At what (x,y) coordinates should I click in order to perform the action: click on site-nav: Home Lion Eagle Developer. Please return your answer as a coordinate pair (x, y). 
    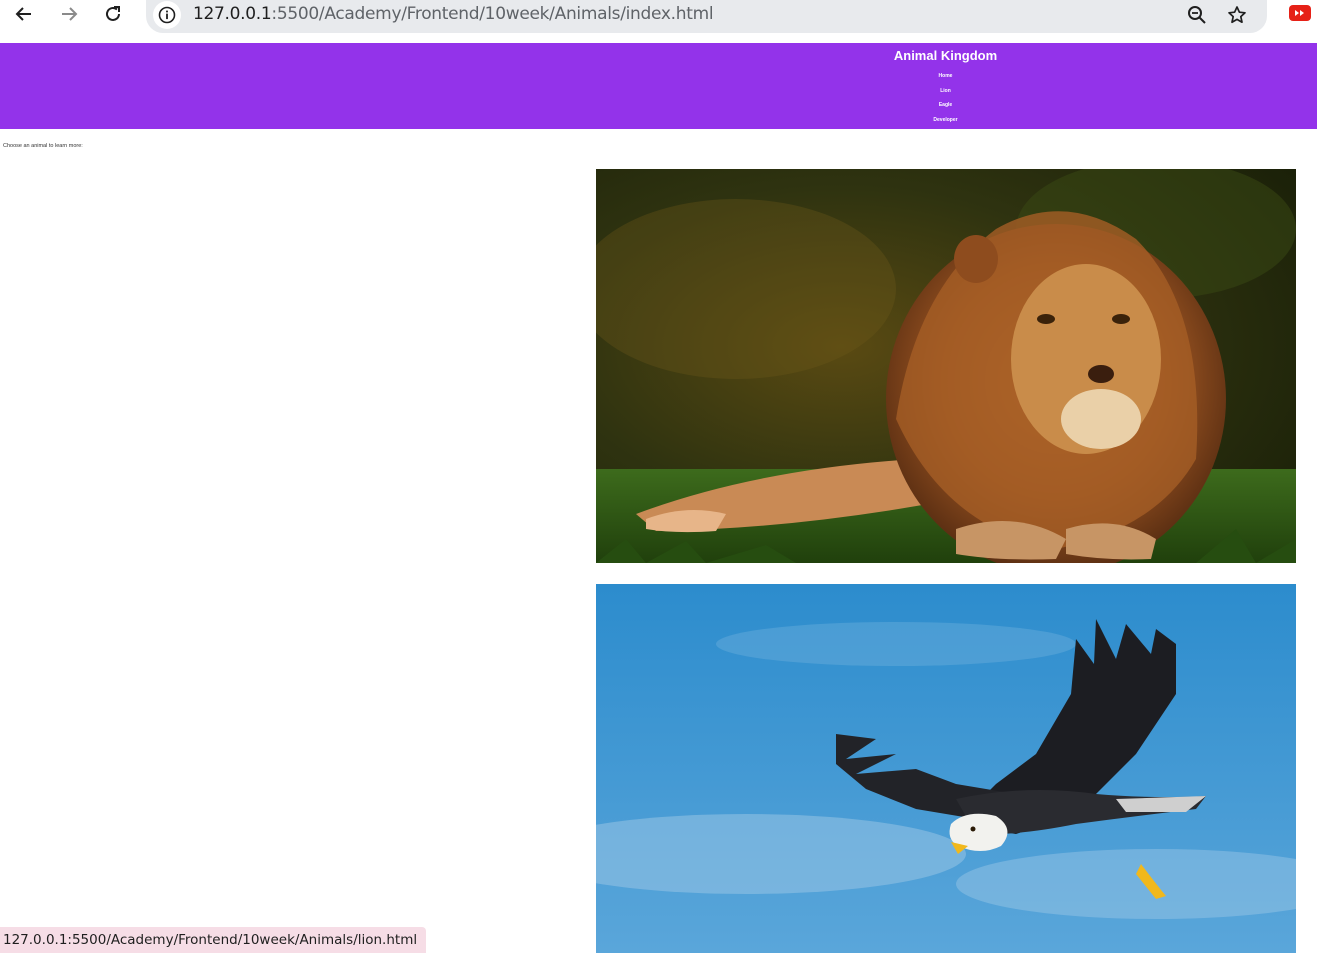
    Looking at the image, I should click on (945, 102).